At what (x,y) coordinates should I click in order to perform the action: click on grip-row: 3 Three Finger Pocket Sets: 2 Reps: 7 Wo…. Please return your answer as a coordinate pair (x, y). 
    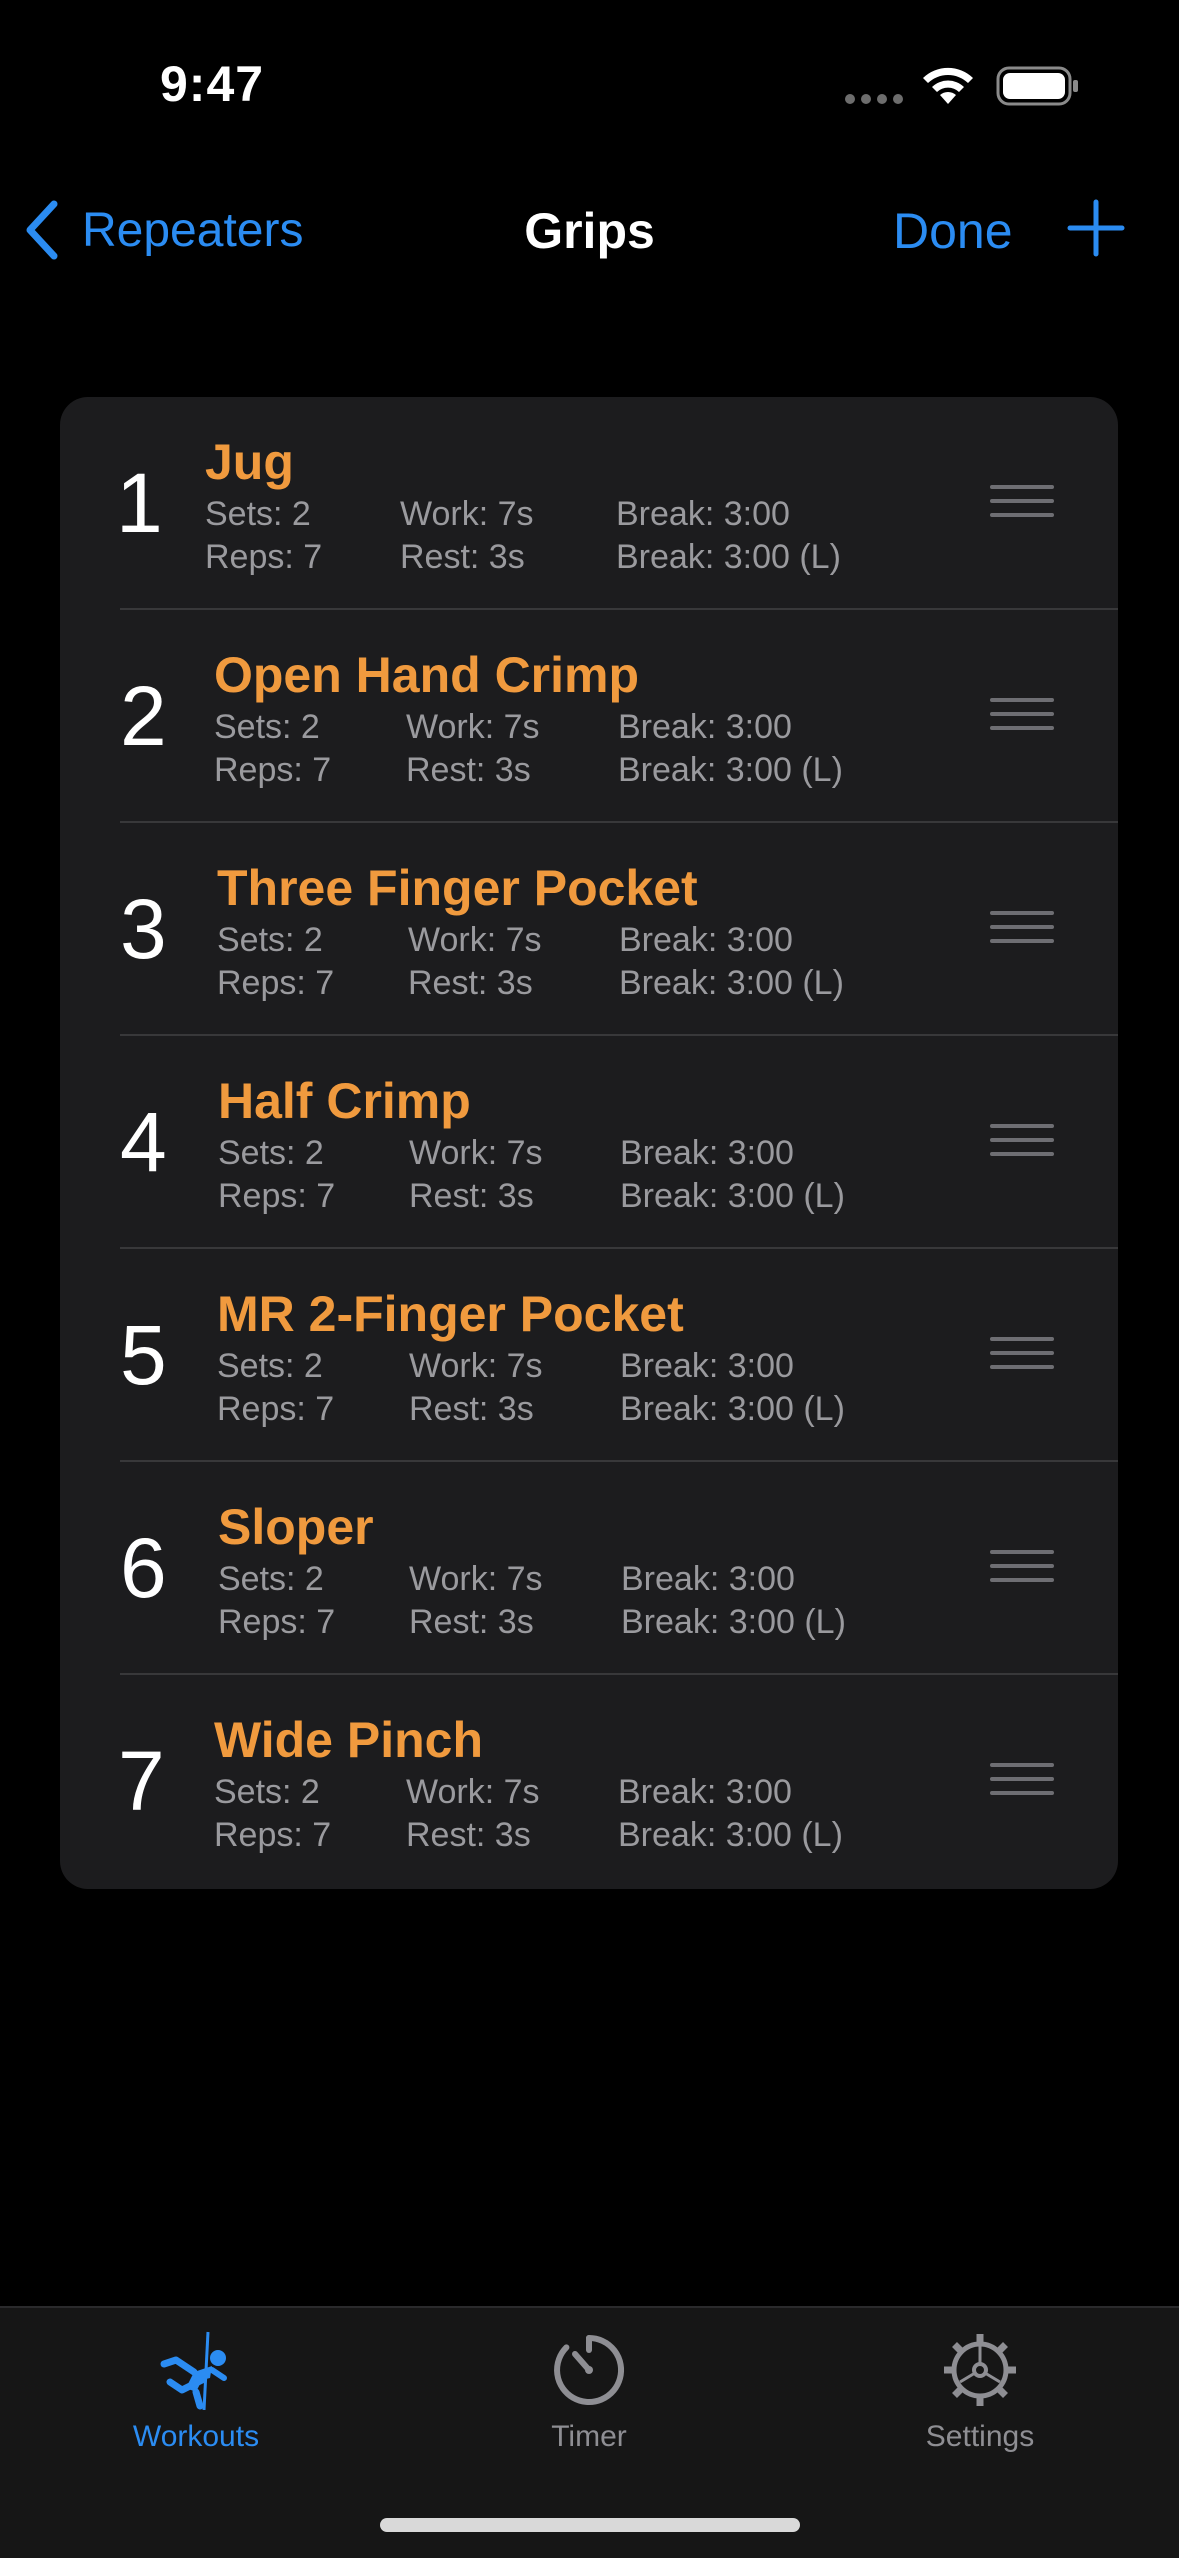
    Looking at the image, I should click on (589, 929).